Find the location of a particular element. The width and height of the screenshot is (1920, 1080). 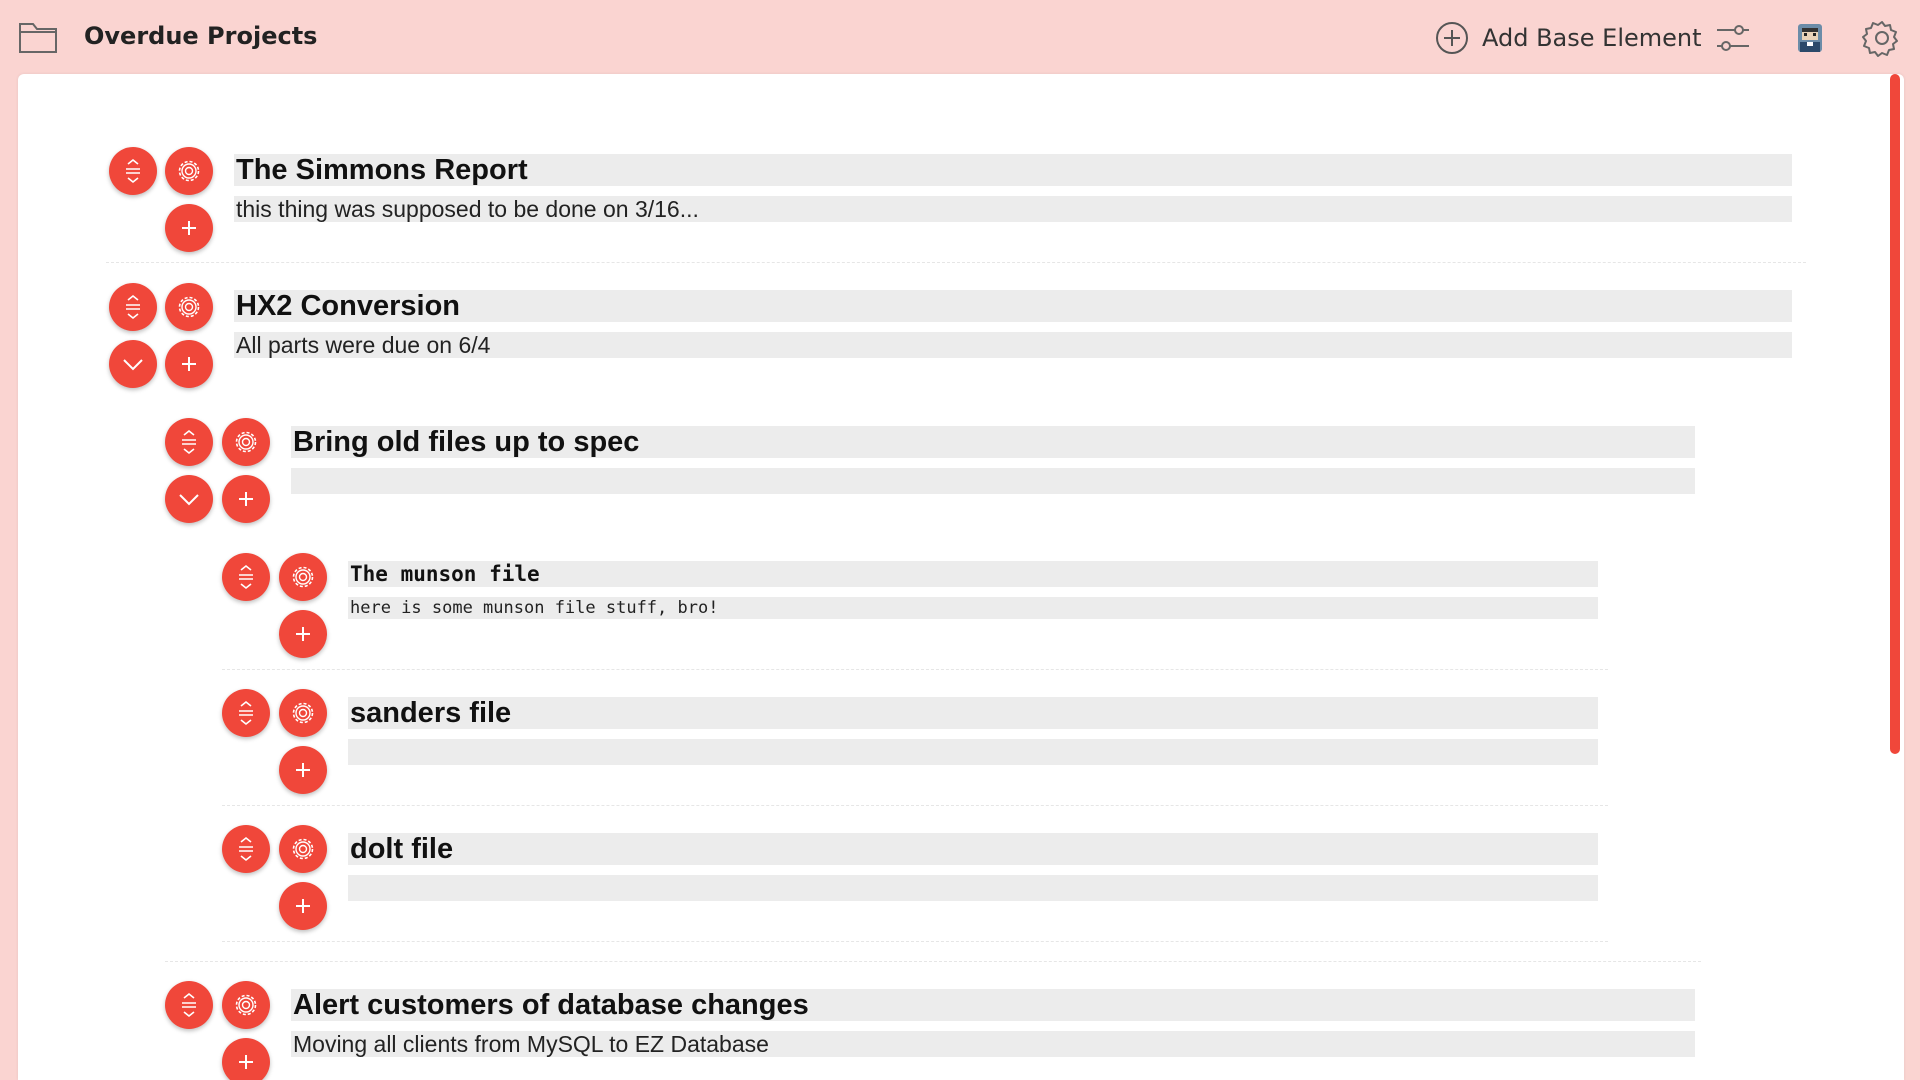

element-title-field: Bring old files up to spec is located at coordinates (993, 442).